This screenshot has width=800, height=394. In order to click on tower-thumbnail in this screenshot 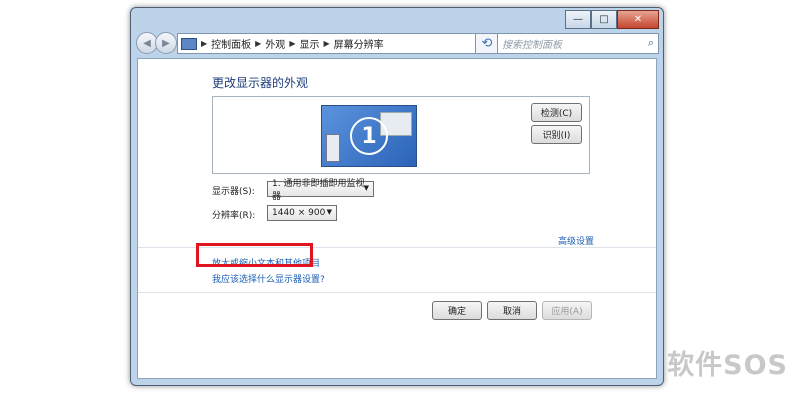, I will do `click(333, 148)`.